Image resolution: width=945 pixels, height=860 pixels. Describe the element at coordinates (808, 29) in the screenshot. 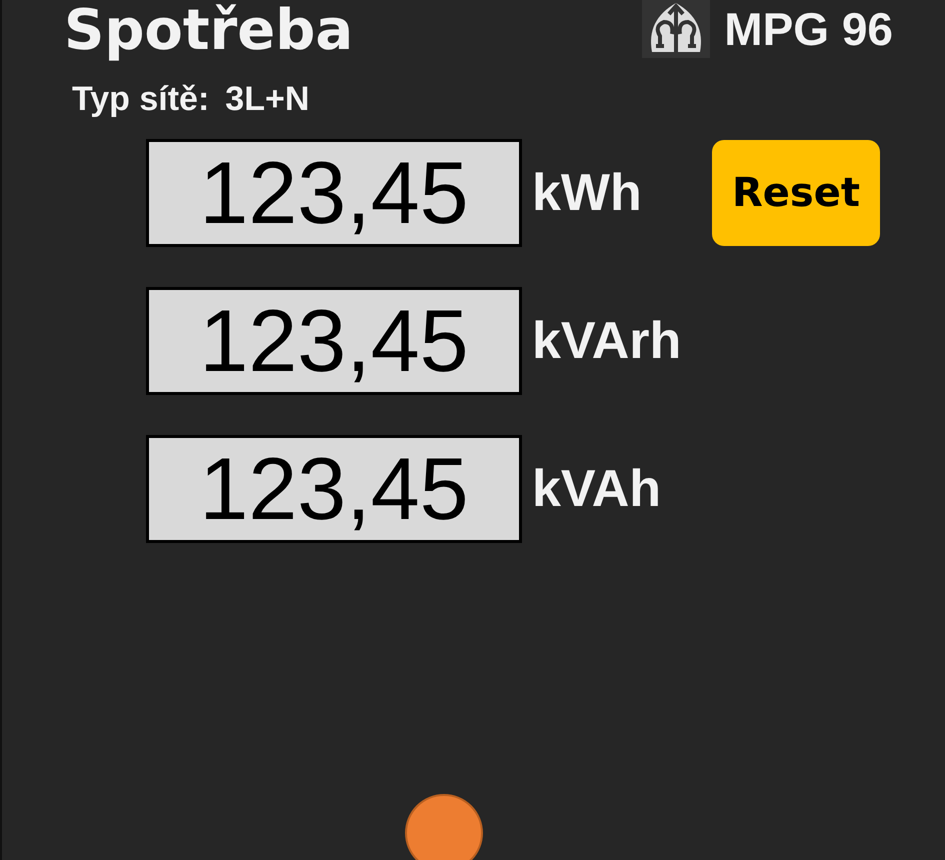

I see `model-name: MPG 96` at that location.